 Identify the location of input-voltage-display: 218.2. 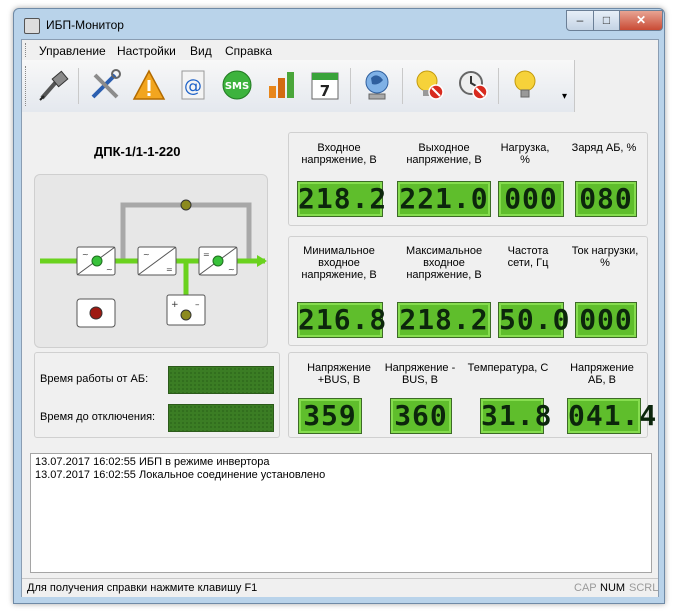
(342, 199).